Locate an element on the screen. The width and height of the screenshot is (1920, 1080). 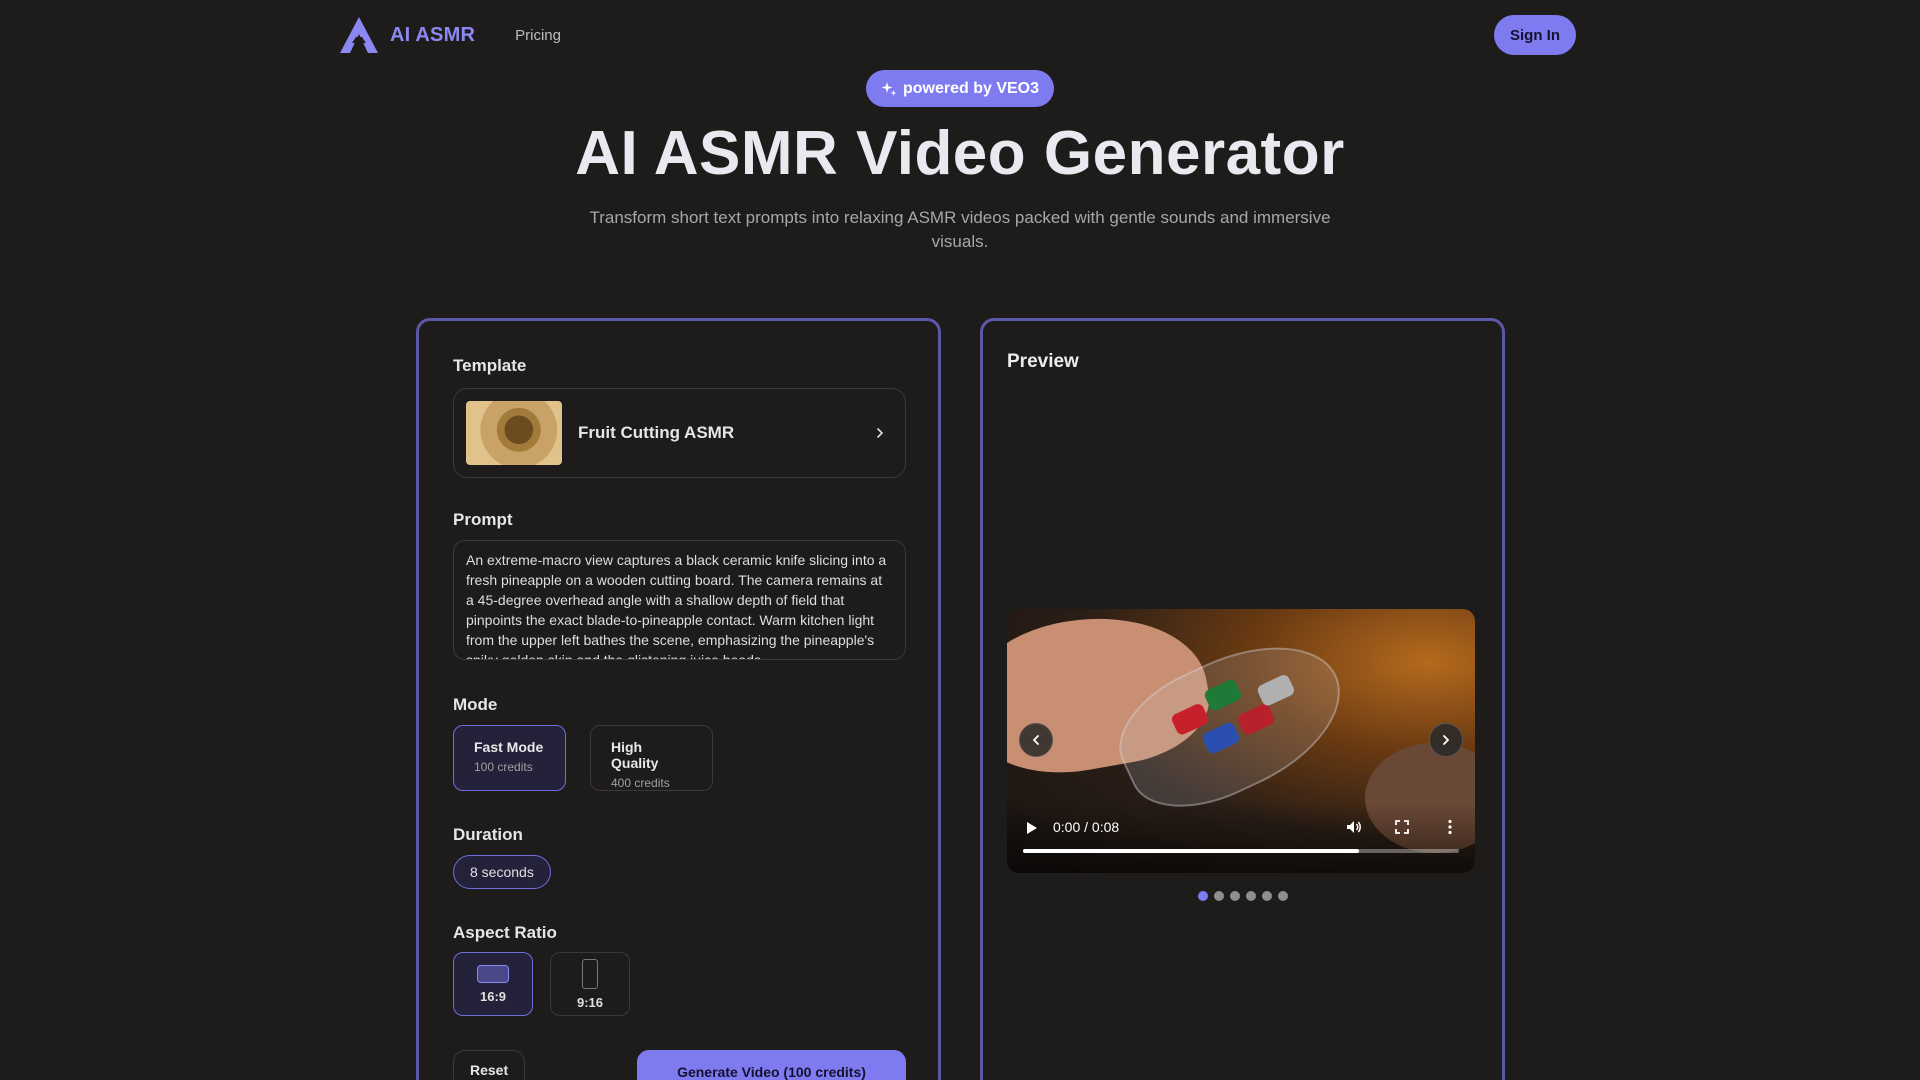
template-selector: Fruit Cutting ASMR is located at coordinates (679, 433).